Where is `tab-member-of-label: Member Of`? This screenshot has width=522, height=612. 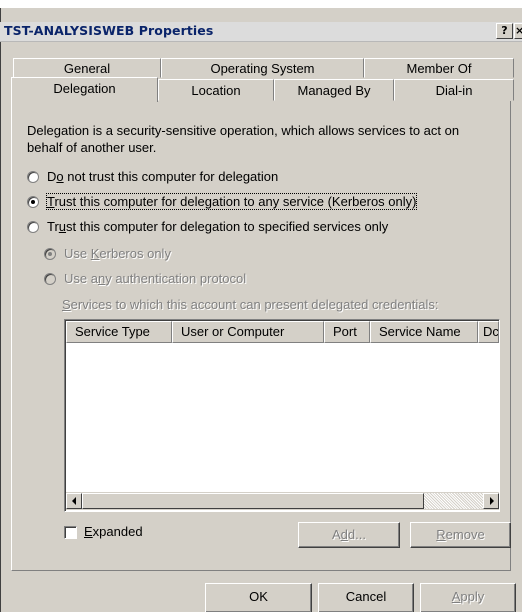
tab-member-of-label: Member Of is located at coordinates (439, 68).